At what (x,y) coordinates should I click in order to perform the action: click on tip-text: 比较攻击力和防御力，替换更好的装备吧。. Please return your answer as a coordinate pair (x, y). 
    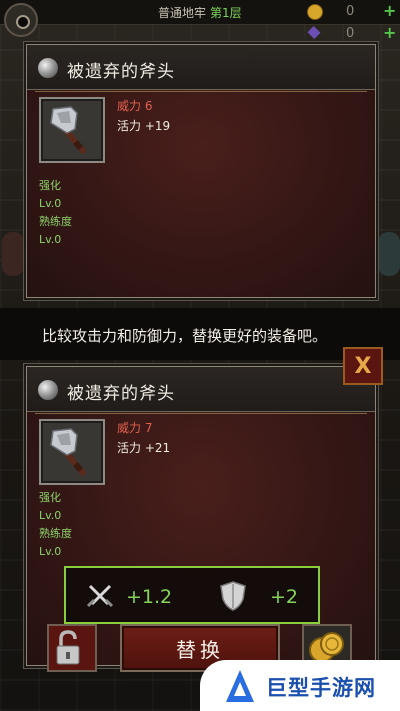
    Looking at the image, I should click on (185, 336).